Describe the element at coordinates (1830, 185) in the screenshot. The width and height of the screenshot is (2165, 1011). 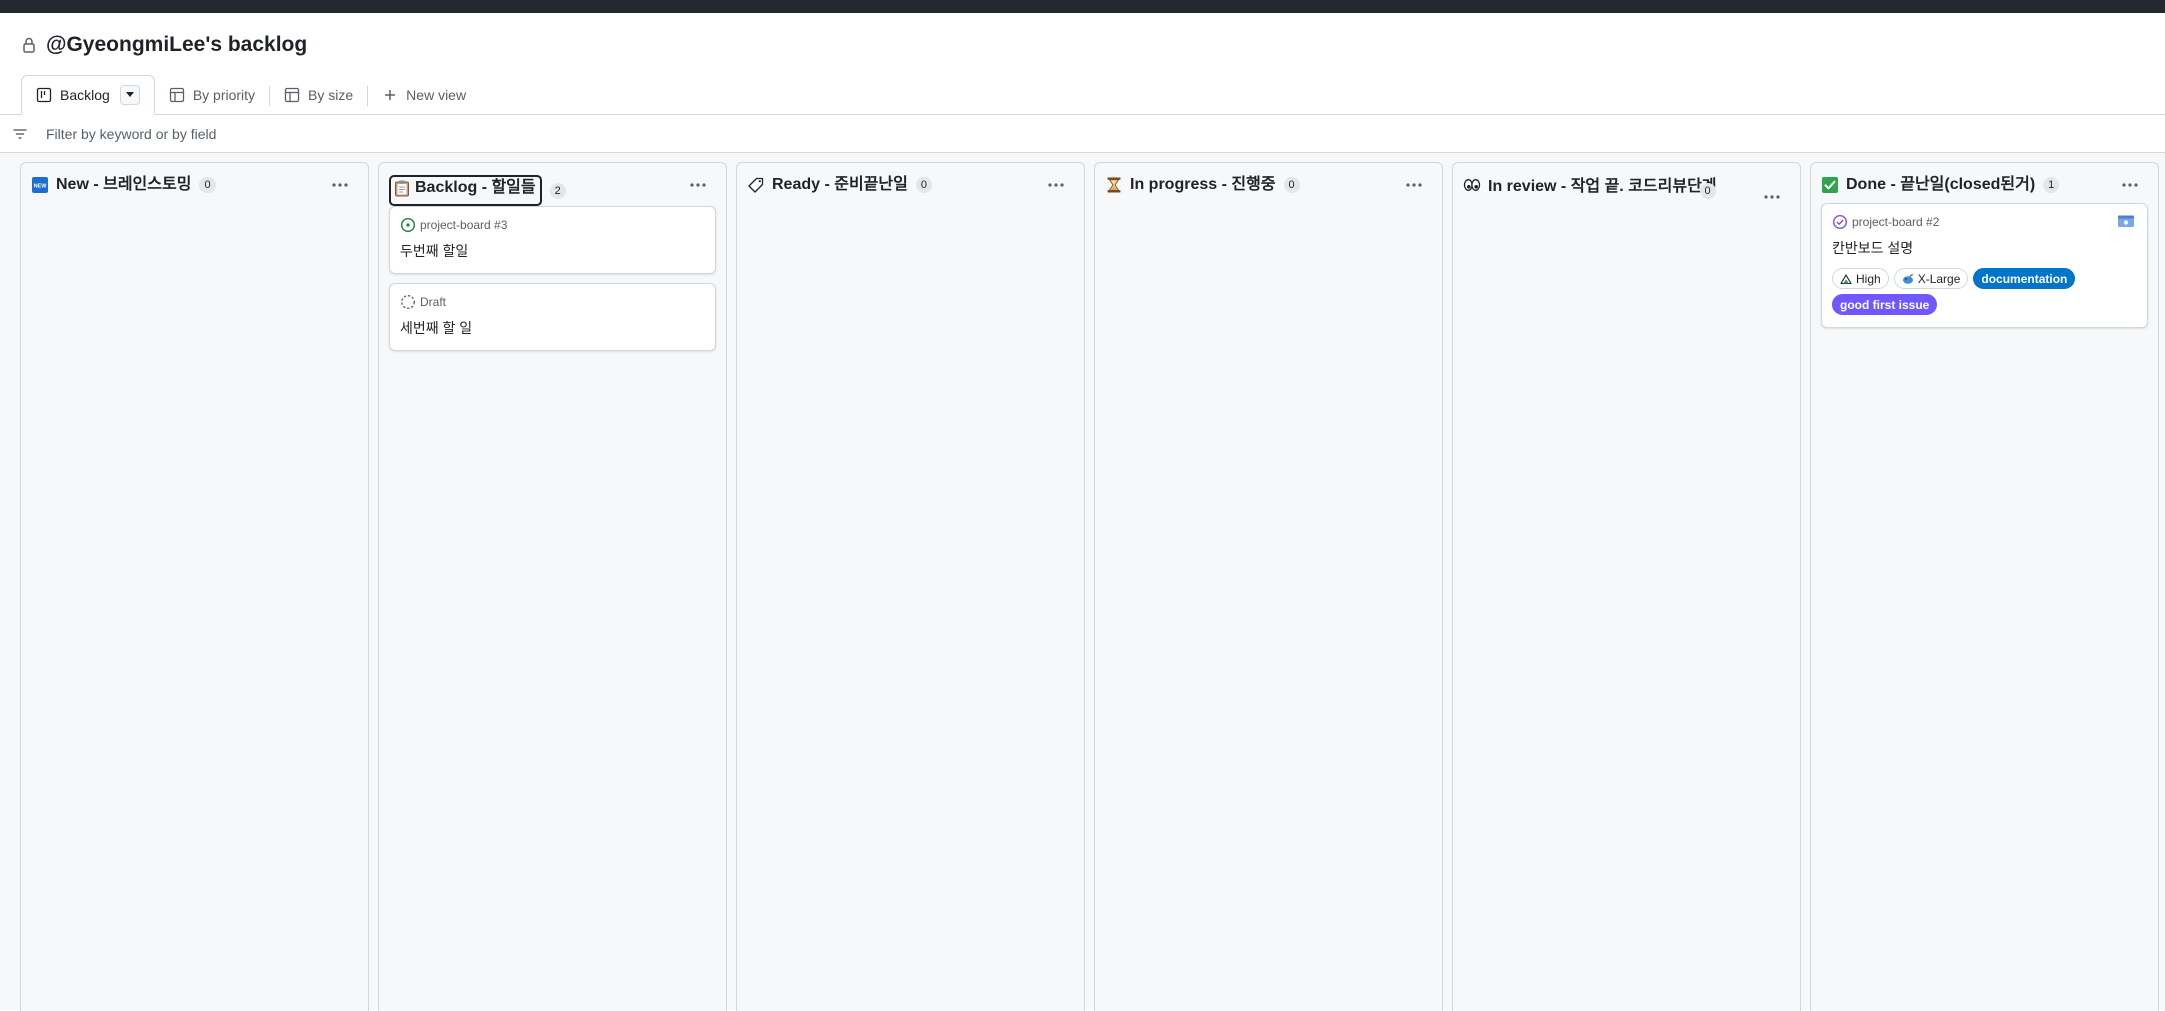
I see `check-emoji-icon` at that location.